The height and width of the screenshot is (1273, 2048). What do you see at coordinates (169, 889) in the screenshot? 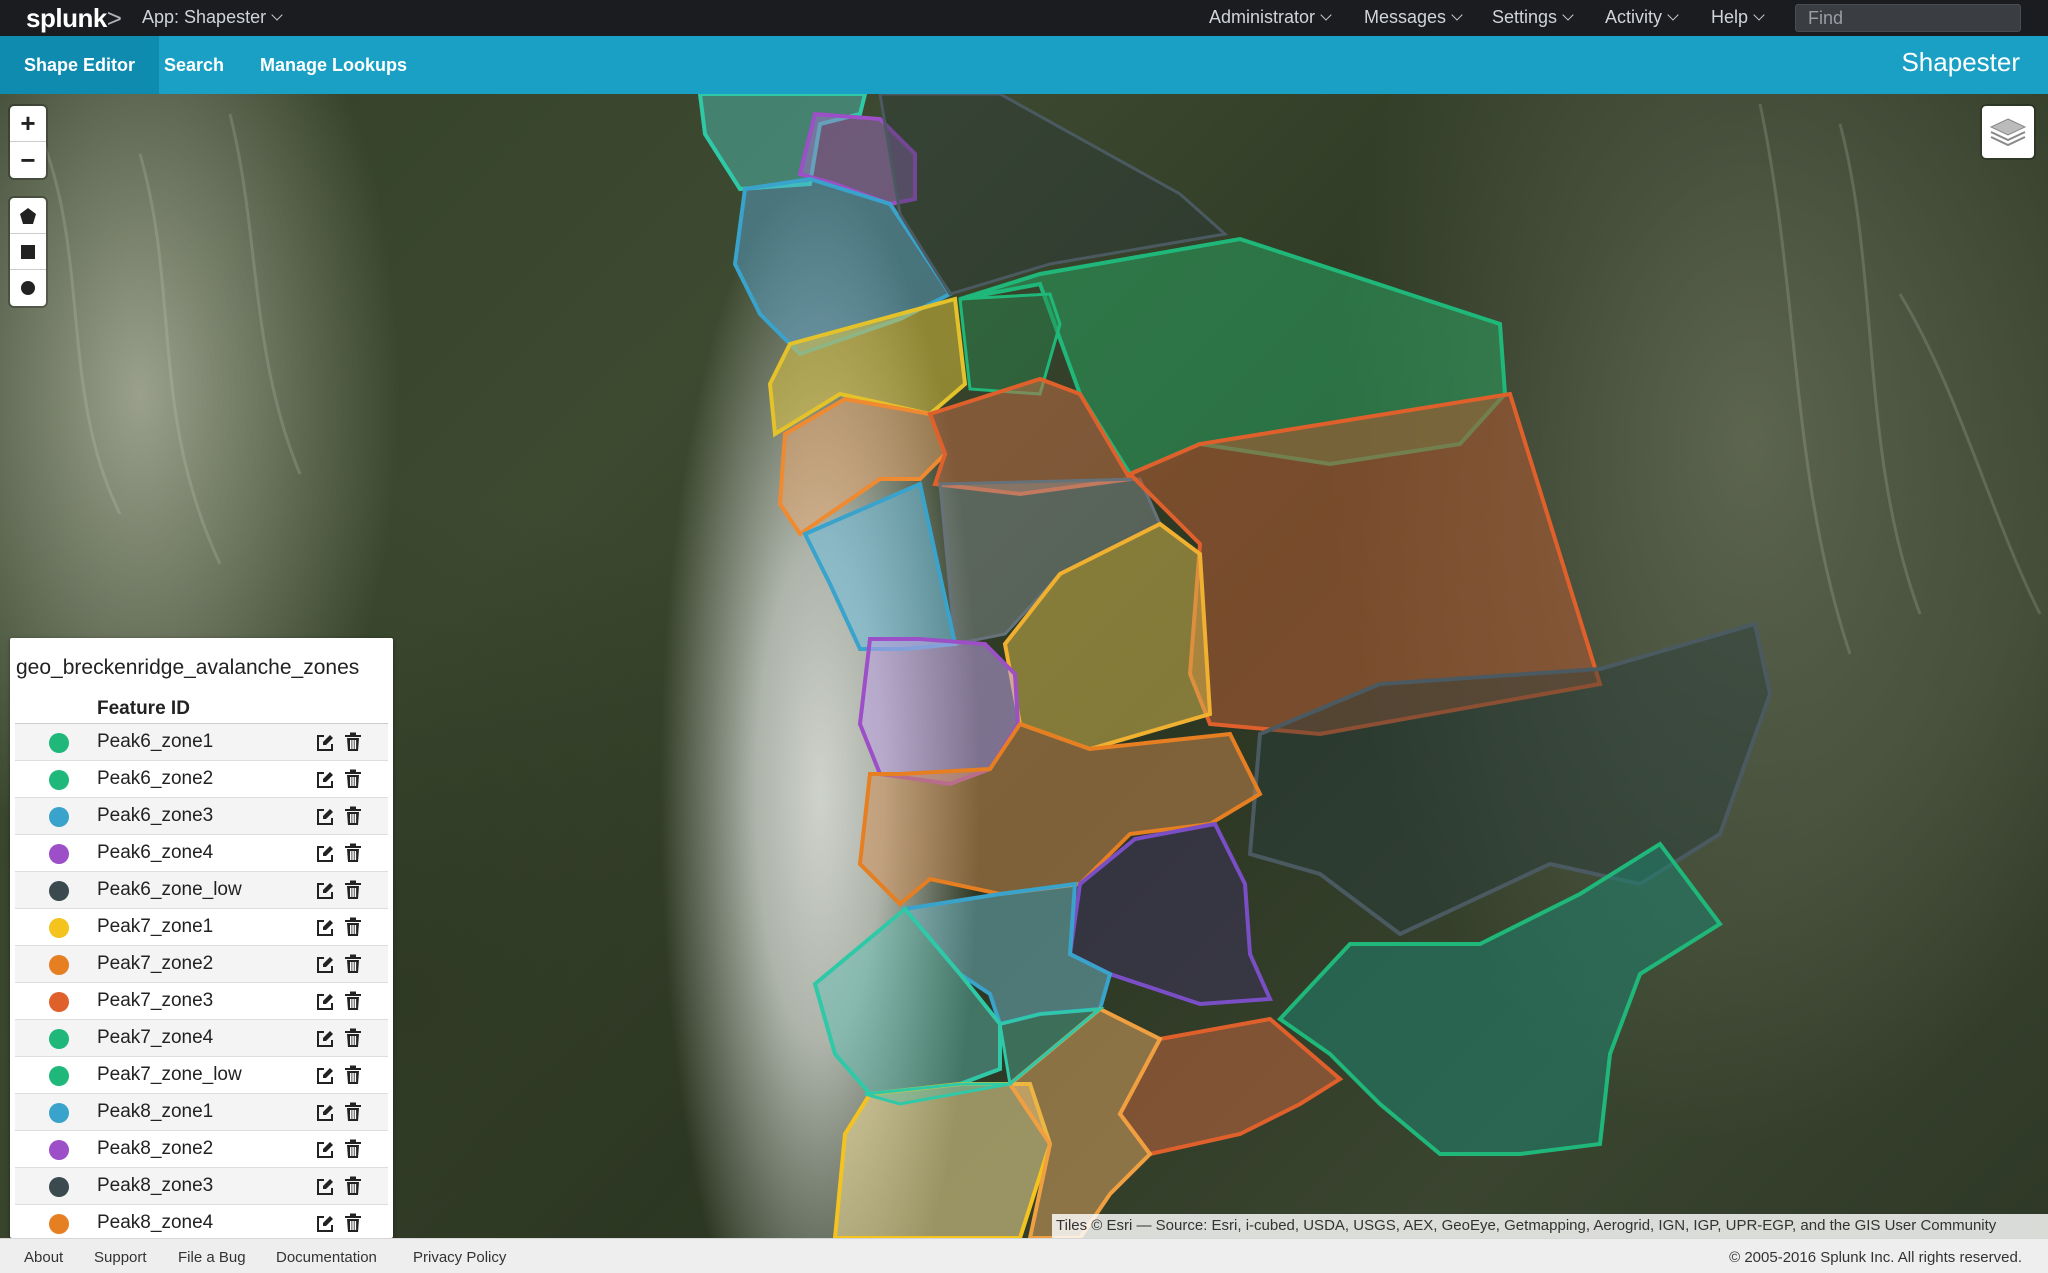
I see `feature-id-label: Peak6_zone_low` at bounding box center [169, 889].